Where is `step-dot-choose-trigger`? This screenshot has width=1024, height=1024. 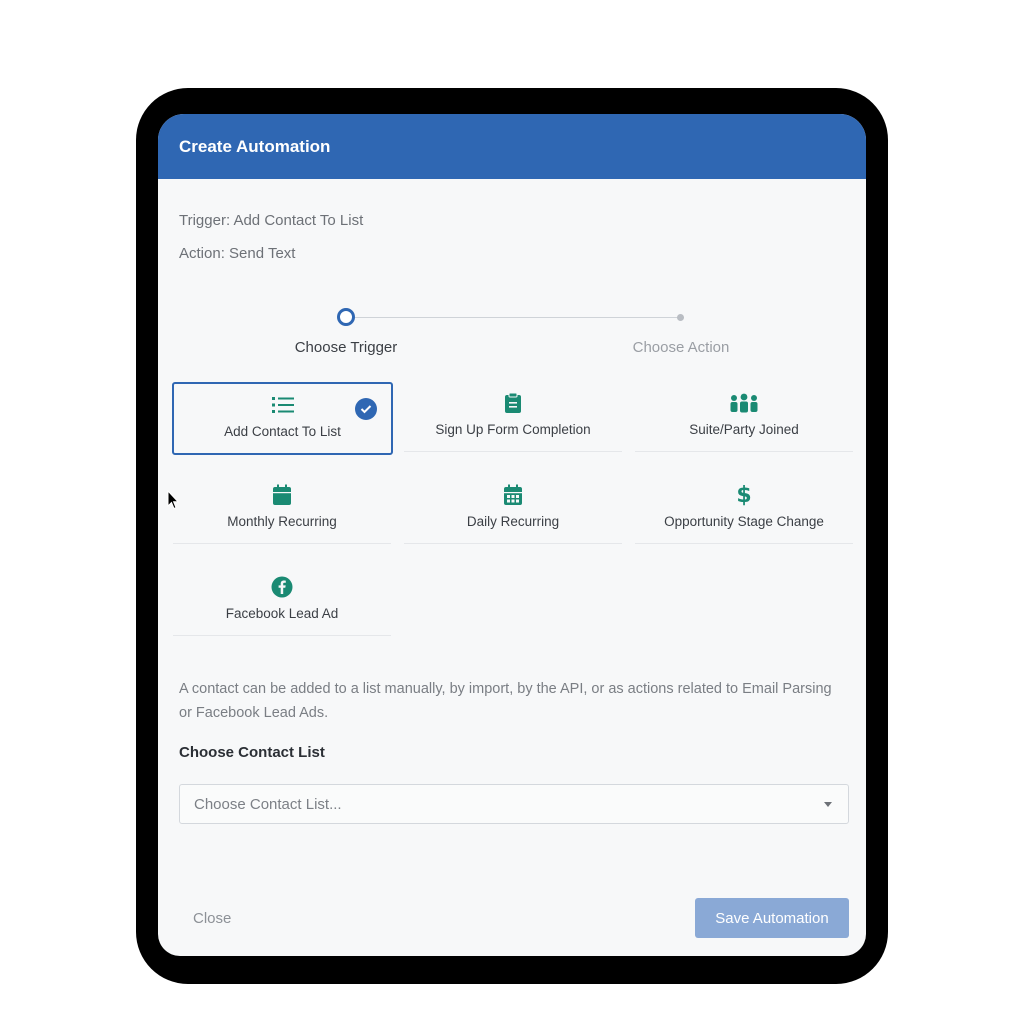
step-dot-choose-trigger is located at coordinates (346, 317).